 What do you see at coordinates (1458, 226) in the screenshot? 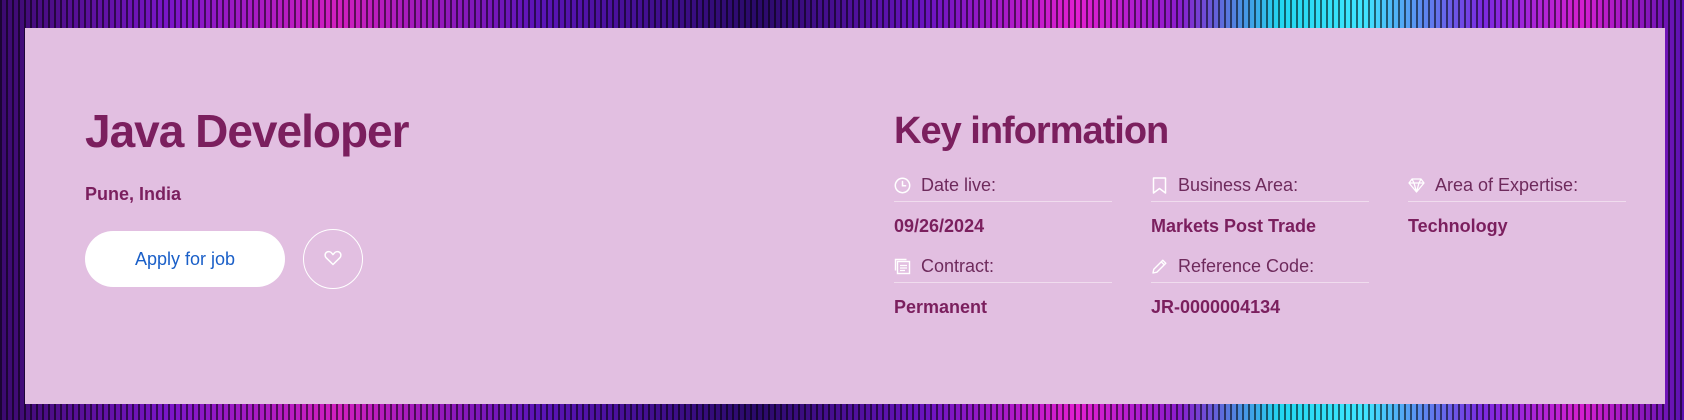
I see `area-of-expertise-value: Technology` at bounding box center [1458, 226].